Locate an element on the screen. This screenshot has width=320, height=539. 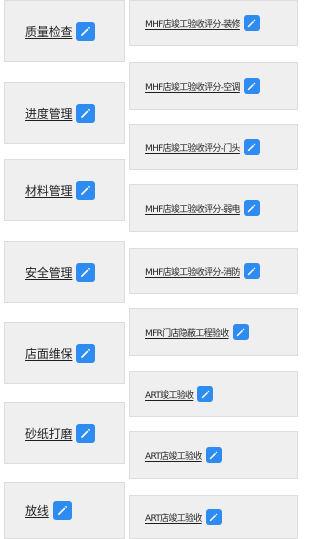
left-item-quality-check: 质量检查 is located at coordinates (64, 31).